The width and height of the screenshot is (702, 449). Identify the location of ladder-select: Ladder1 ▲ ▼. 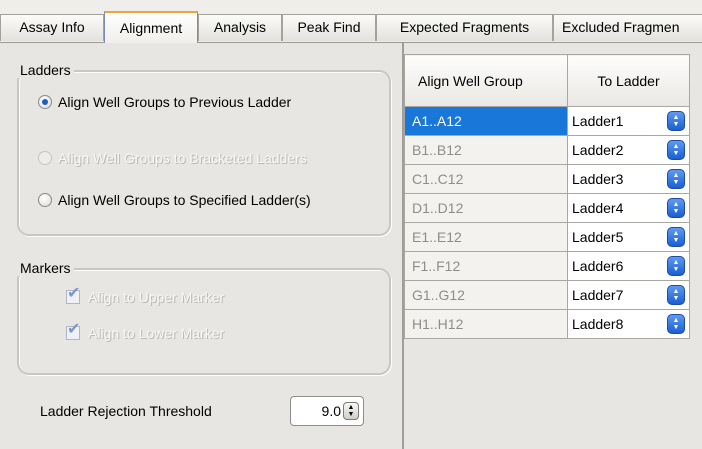
(628, 121).